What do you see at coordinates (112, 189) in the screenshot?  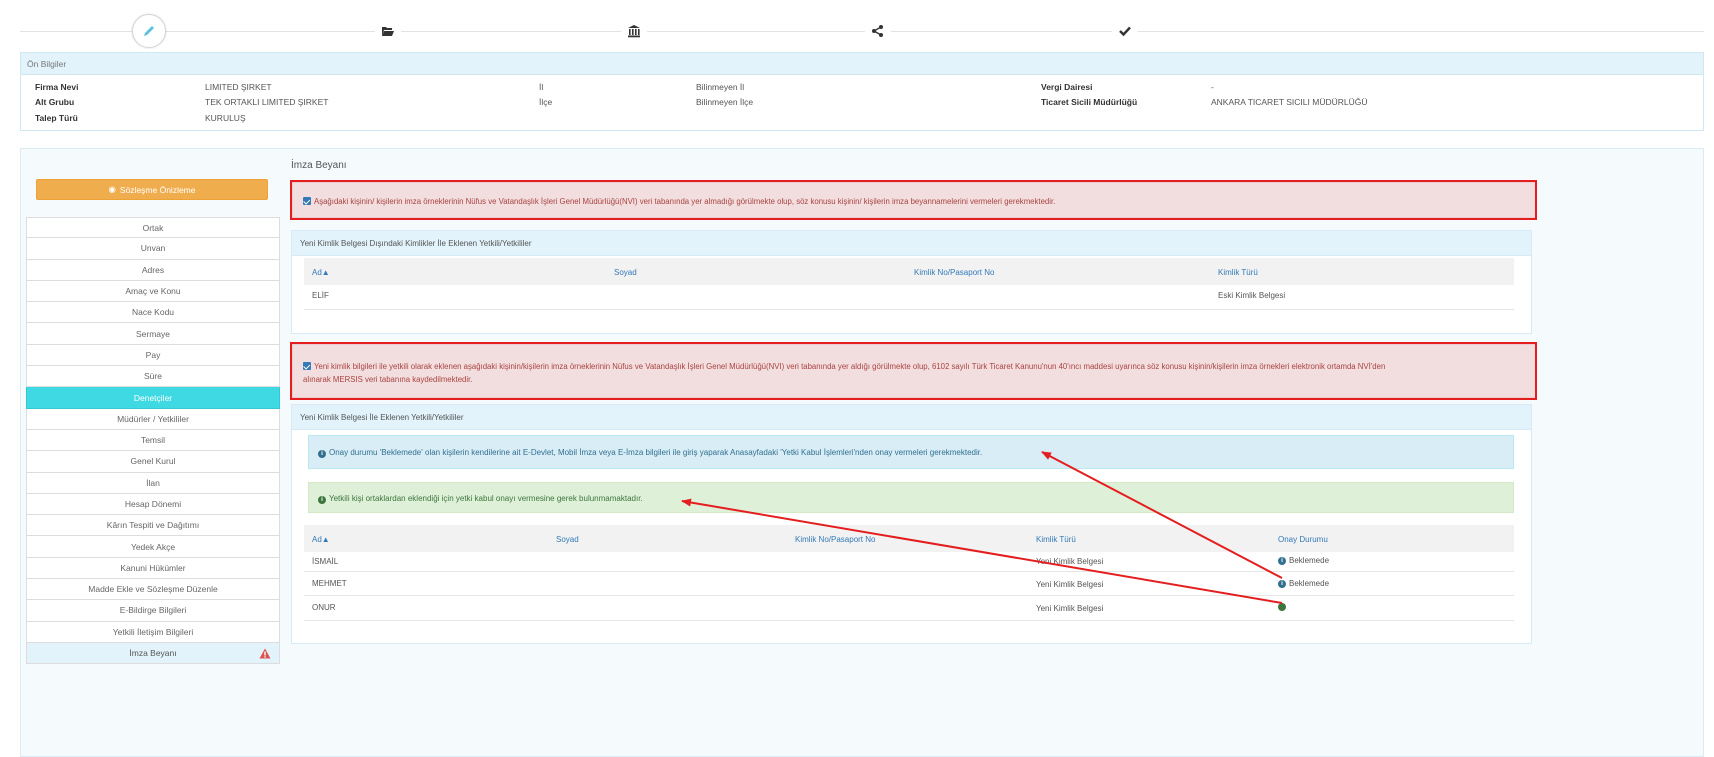 I see `eye-icon: ◉` at bounding box center [112, 189].